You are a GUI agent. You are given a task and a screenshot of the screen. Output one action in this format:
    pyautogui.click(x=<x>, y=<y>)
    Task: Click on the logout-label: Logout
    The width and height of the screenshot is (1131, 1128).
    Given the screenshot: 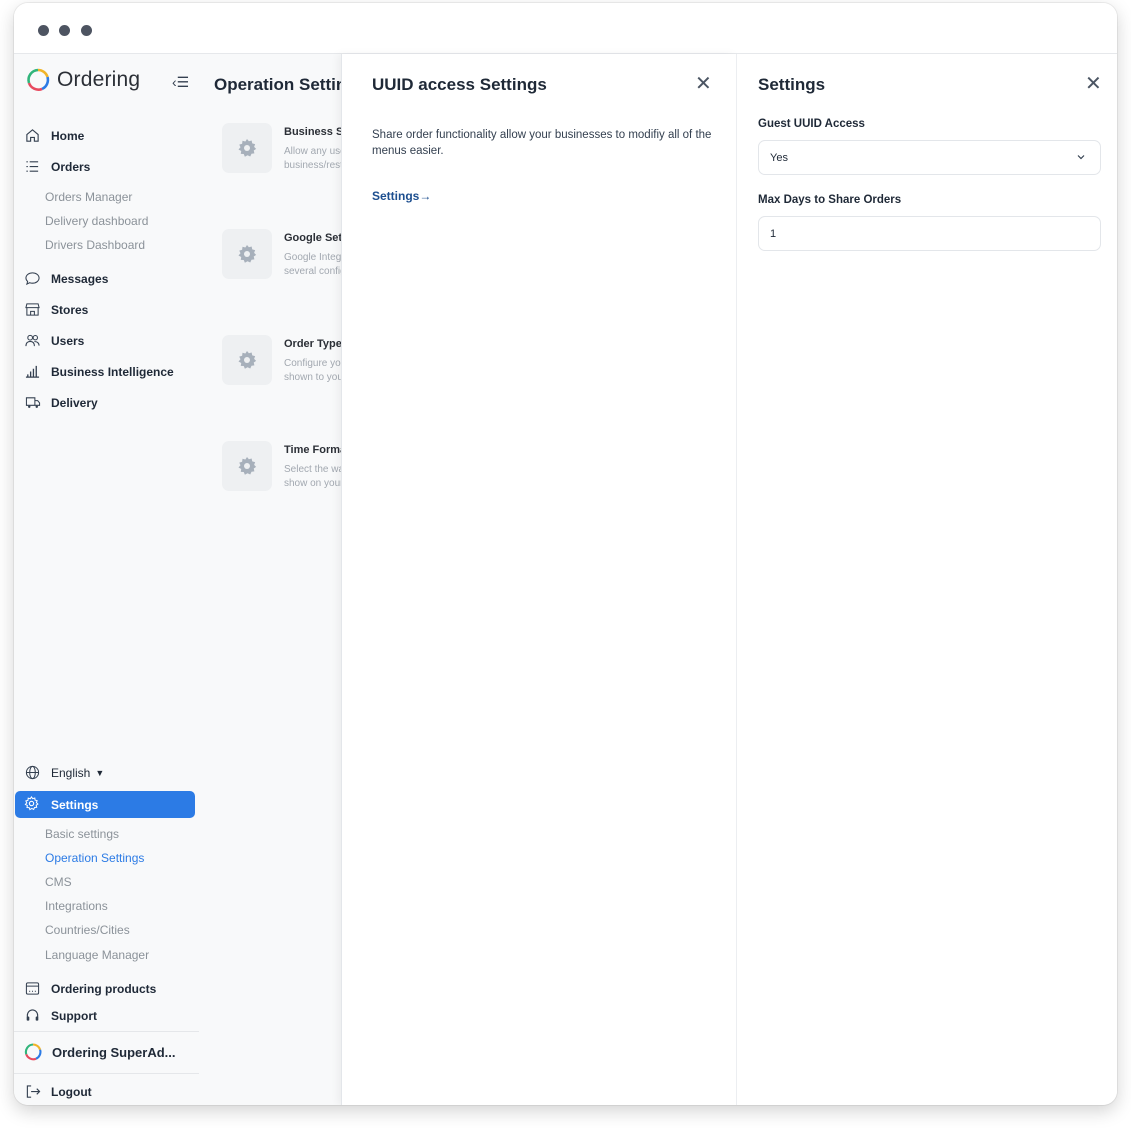 What is the action you would take?
    pyautogui.click(x=71, y=1091)
    